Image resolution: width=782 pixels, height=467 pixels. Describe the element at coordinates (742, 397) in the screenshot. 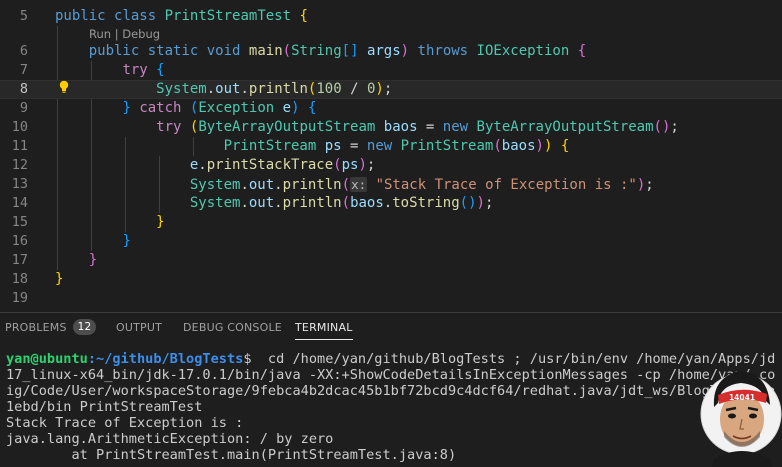

I see `avatar-headband-text: 14041` at that location.